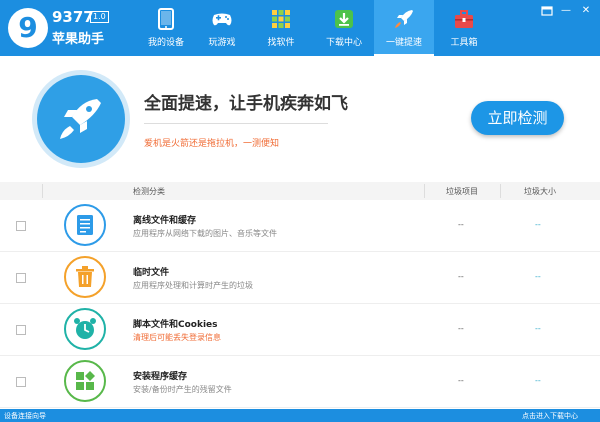 Image resolution: width=600 pixels, height=422 pixels. Describe the element at coordinates (151, 273) in the screenshot. I see `row-title: 临时文件` at that location.